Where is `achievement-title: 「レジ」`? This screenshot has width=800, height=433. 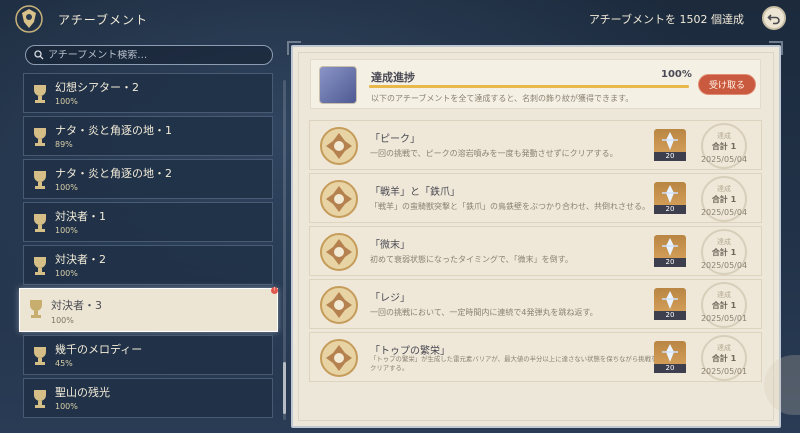 achievement-title: 「レジ」 is located at coordinates (390, 298).